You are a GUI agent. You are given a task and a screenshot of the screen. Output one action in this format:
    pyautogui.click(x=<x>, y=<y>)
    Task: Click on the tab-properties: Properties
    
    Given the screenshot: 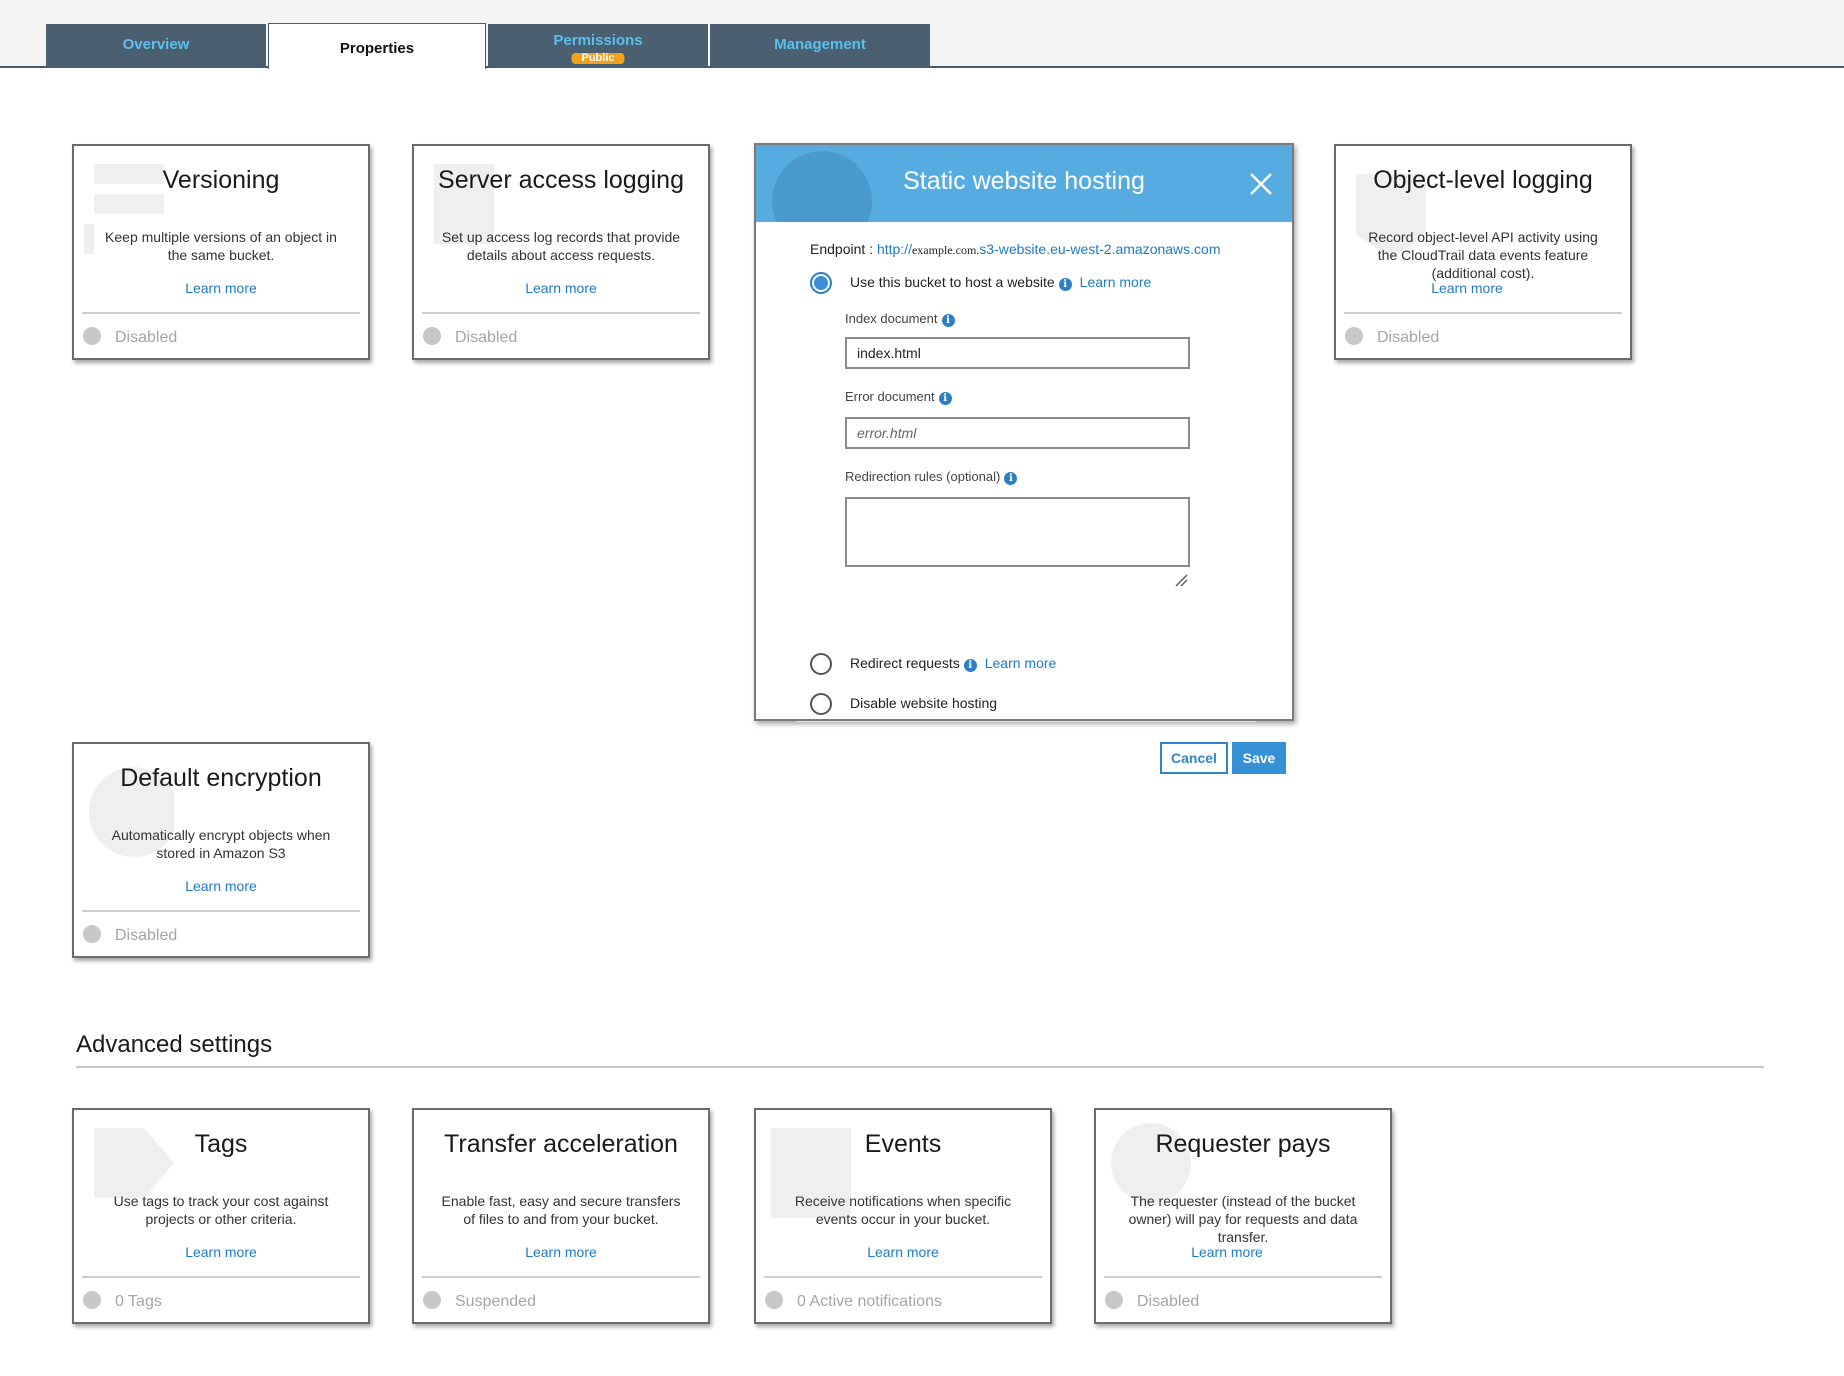 What is the action you would take?
    pyautogui.click(x=377, y=46)
    